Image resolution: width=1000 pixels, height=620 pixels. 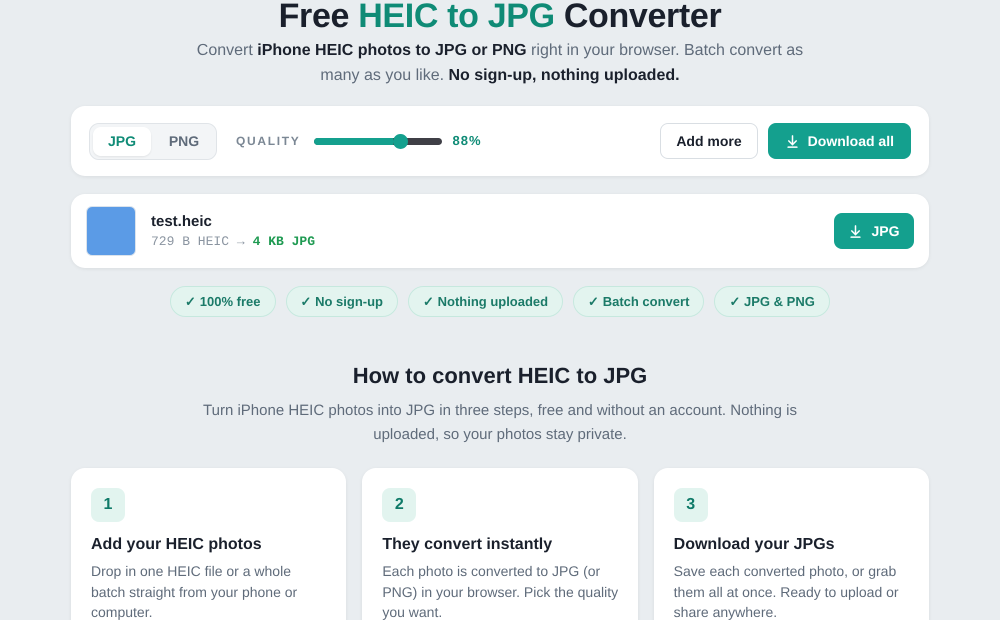 I want to click on step-number: 2, so click(x=399, y=505).